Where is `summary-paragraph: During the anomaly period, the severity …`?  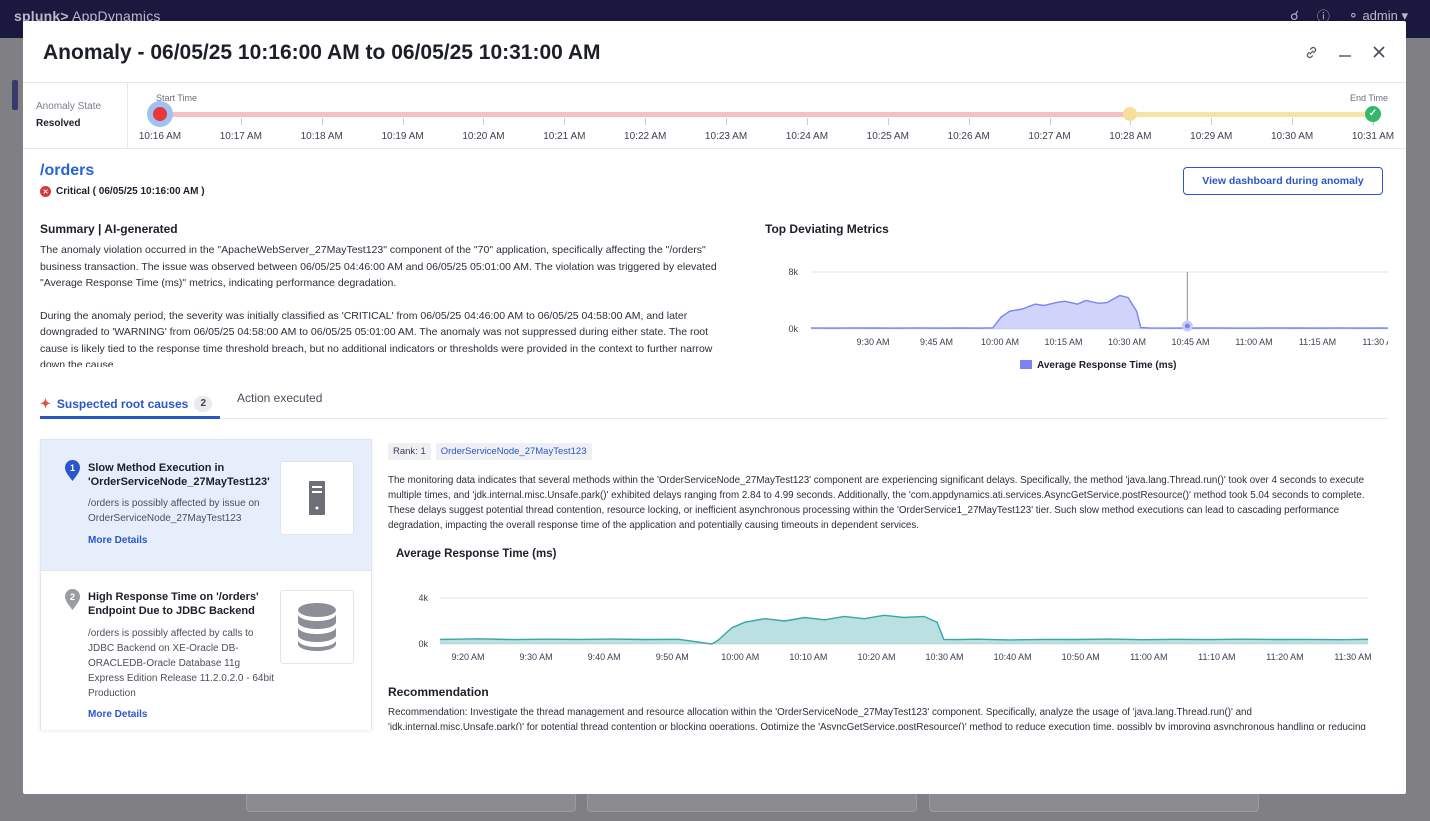 summary-paragraph: During the anomaly period, the severity … is located at coordinates (376, 338).